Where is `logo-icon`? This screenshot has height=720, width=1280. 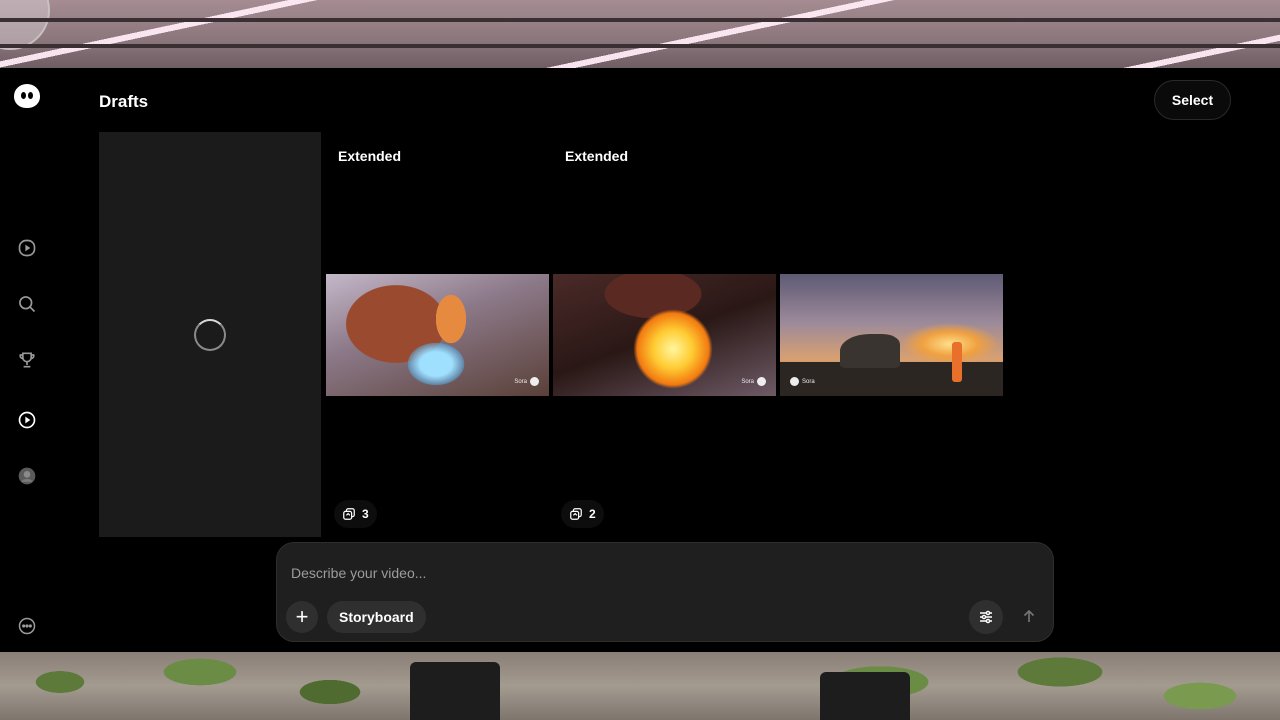
logo-icon is located at coordinates (27, 96).